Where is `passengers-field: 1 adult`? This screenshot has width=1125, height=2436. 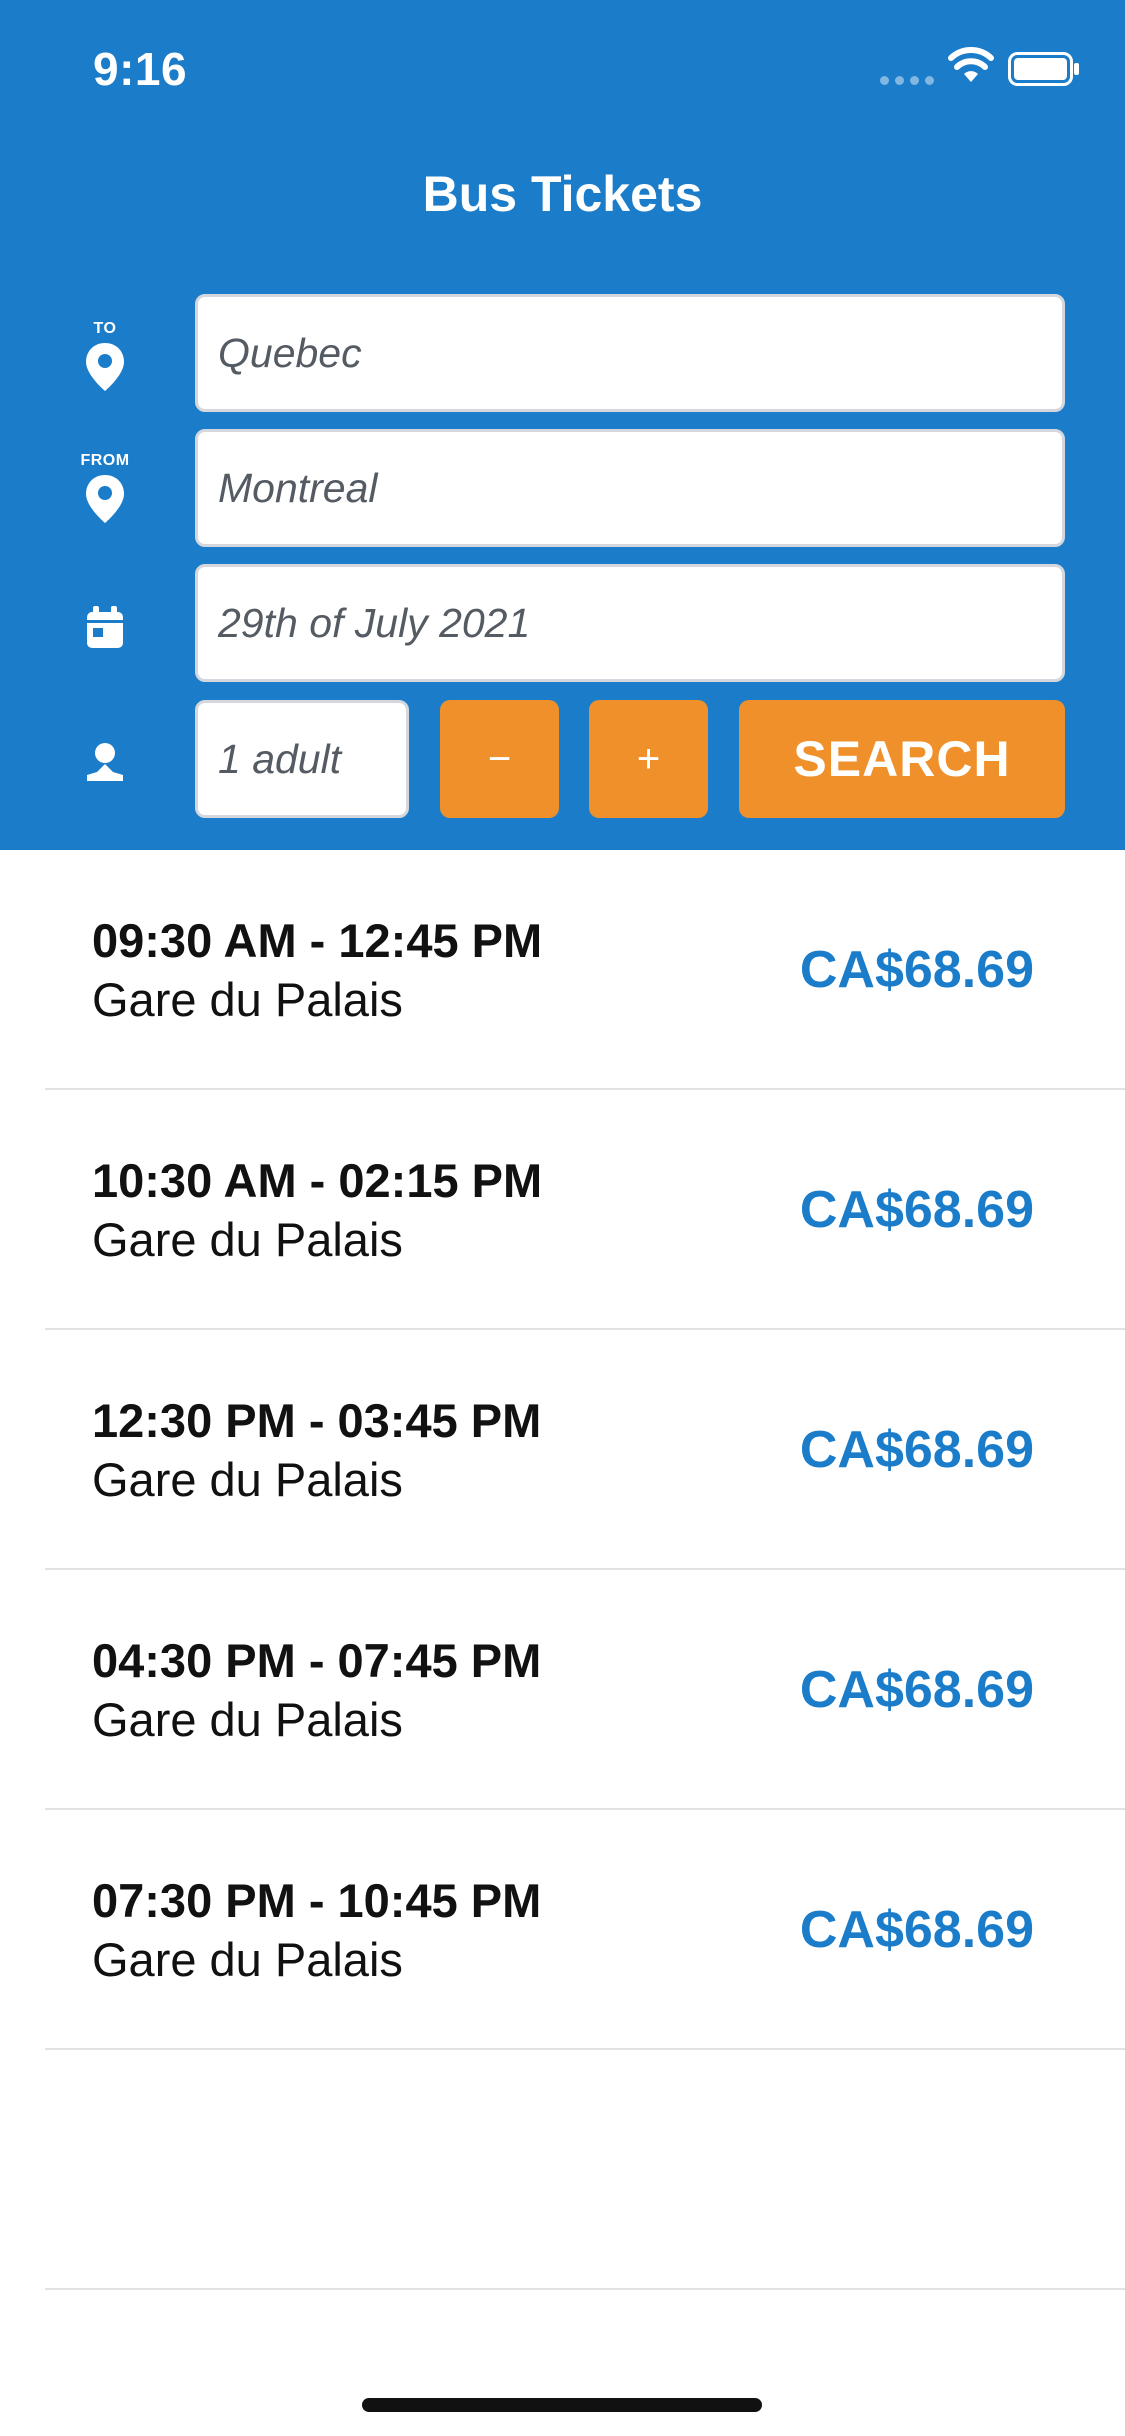 passengers-field: 1 adult is located at coordinates (302, 759).